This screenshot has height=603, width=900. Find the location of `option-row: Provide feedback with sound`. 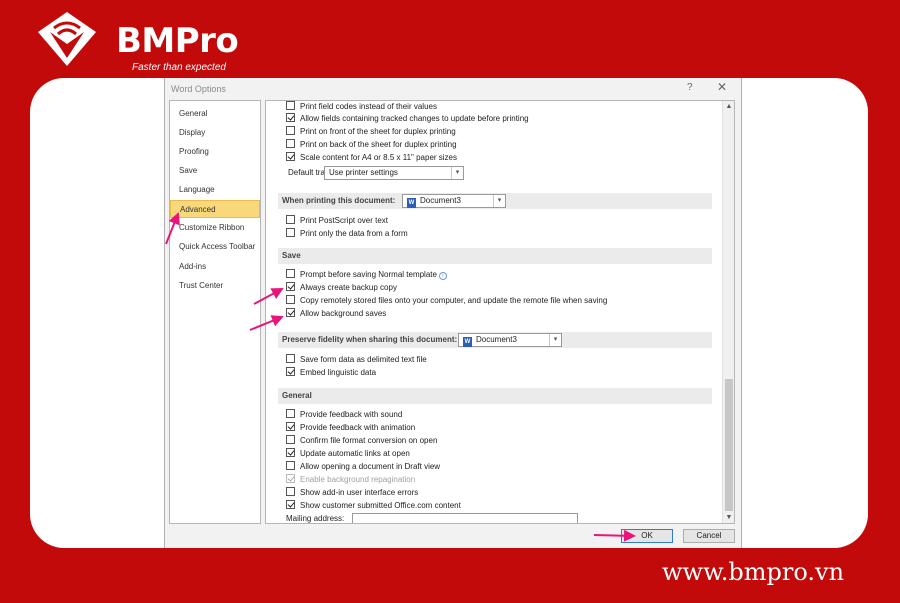

option-row: Provide feedback with sound is located at coordinates (344, 415).